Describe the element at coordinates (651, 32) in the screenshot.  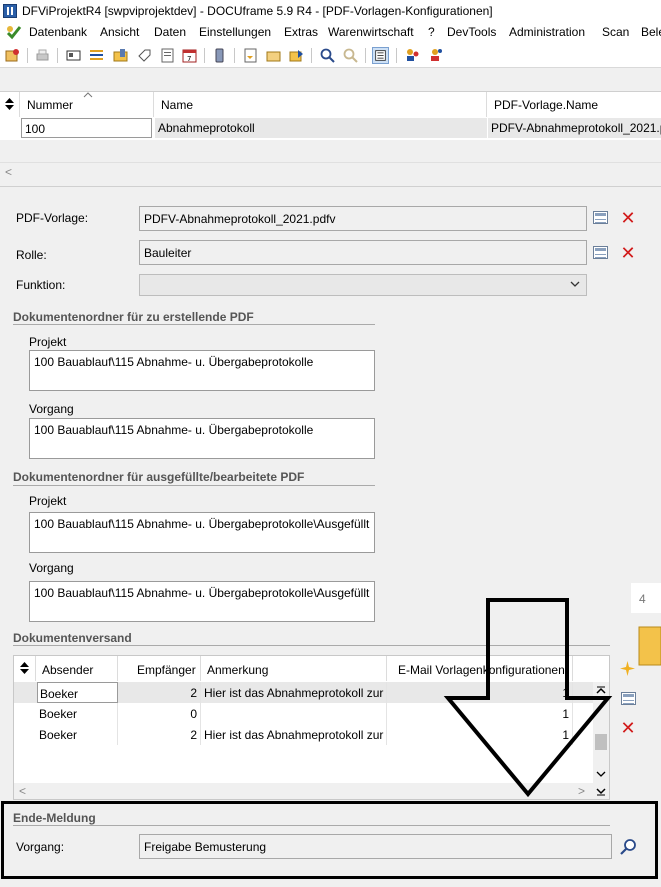
I see `menu-belege: Bele` at that location.